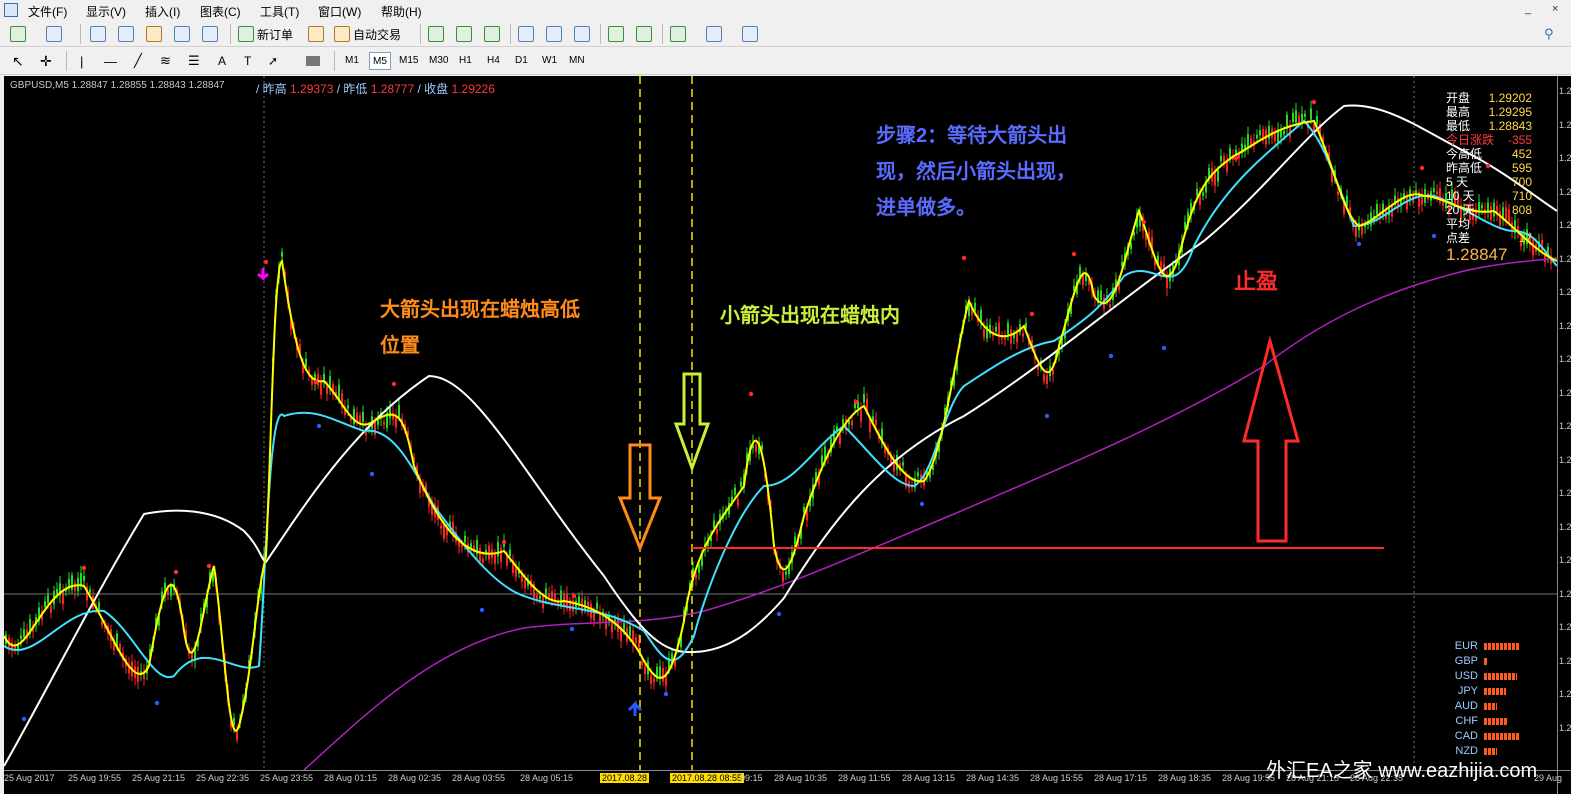  I want to click on fibo-tool: ☰, so click(194, 61).